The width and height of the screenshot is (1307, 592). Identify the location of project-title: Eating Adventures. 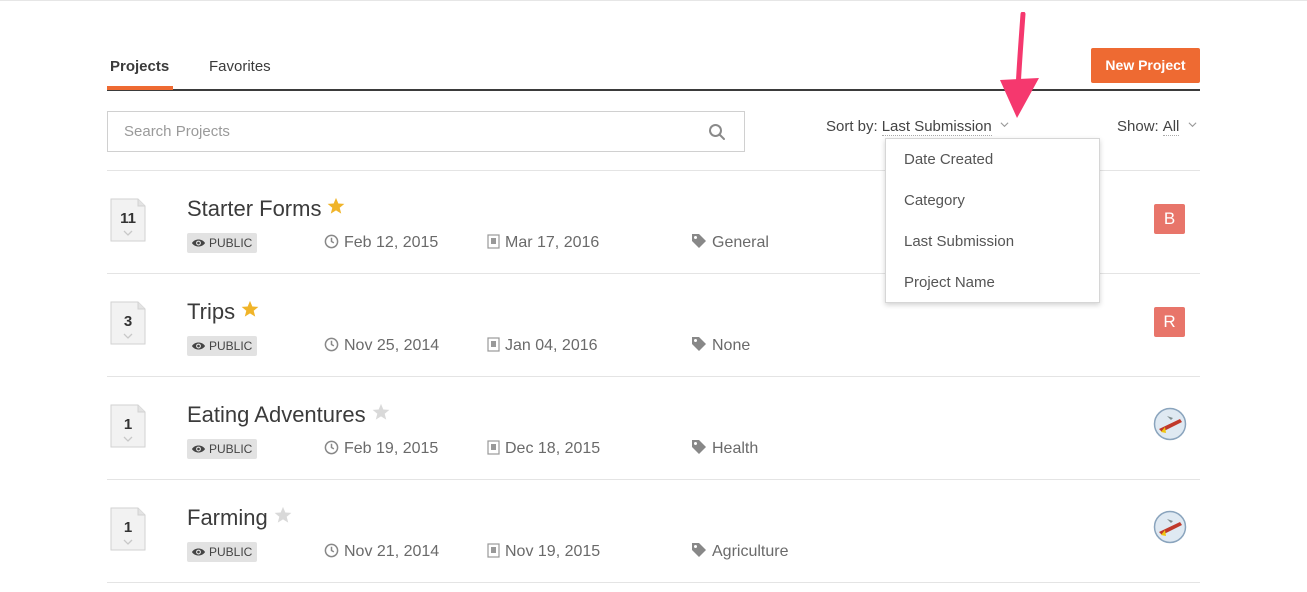
(276, 414).